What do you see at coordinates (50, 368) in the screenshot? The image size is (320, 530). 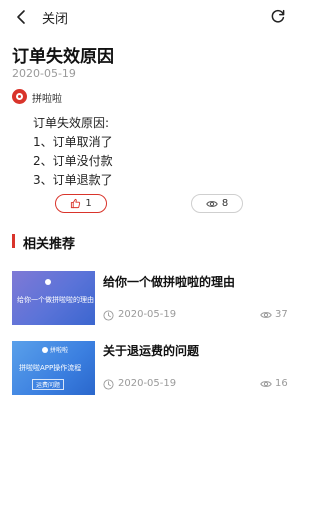 I see `thumb-caption: 拼啦啦APP操作流程` at bounding box center [50, 368].